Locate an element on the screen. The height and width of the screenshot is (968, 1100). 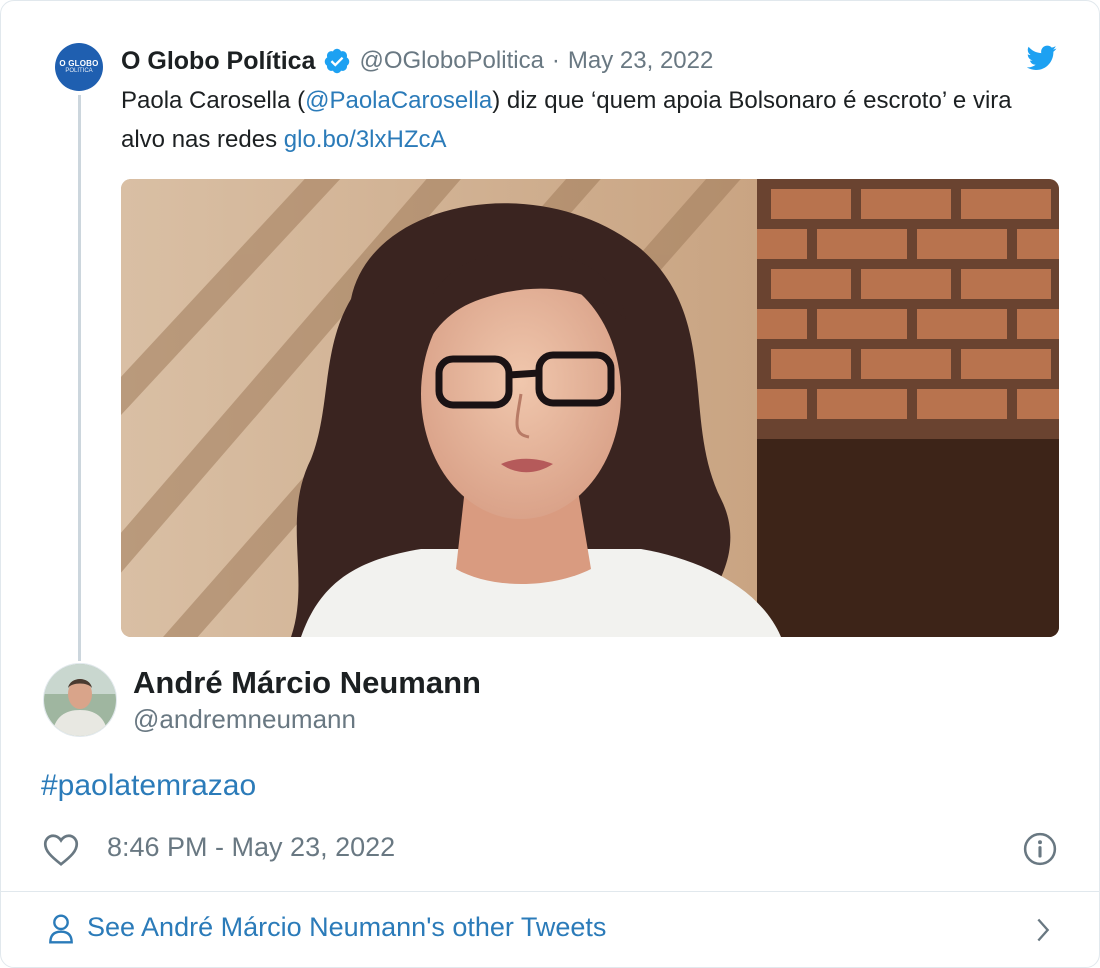
person-icon is located at coordinates (61, 929).